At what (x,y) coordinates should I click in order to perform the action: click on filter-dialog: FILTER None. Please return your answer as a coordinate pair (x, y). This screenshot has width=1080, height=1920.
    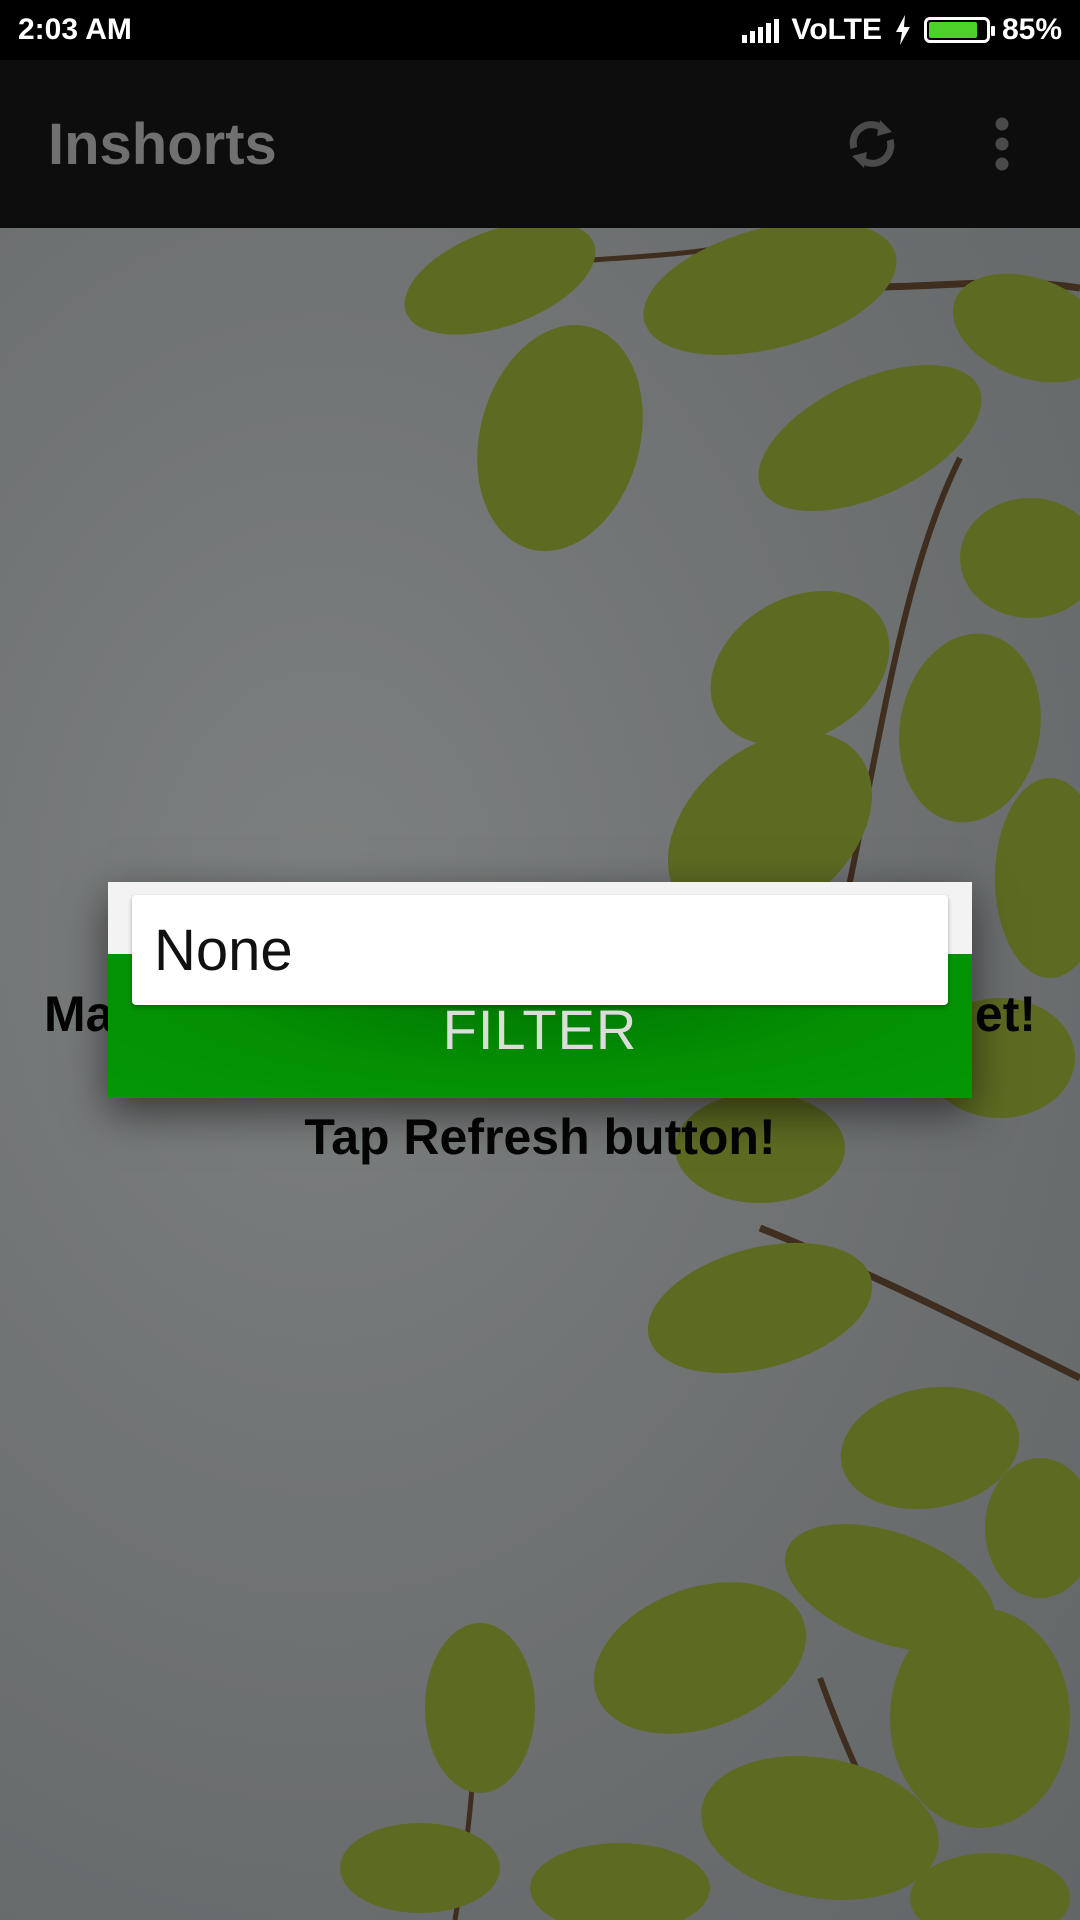
    Looking at the image, I should click on (540, 990).